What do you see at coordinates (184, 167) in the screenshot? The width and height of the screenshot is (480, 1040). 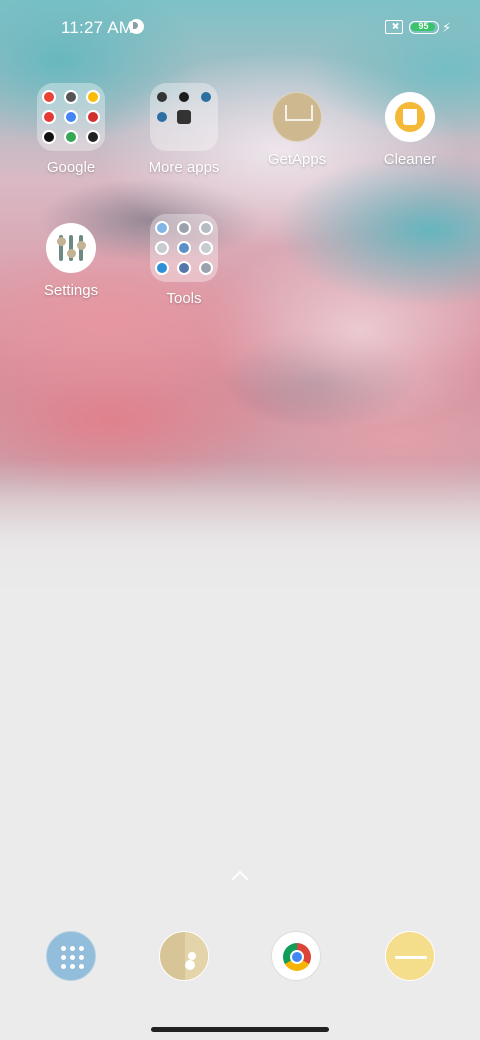 I see `app-label: More apps` at bounding box center [184, 167].